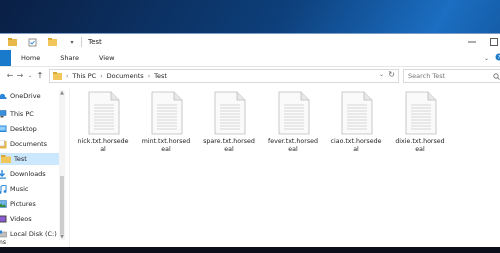  What do you see at coordinates (492, 58) in the screenshot?
I see `ribbon-right-controls: ⌄ ?` at bounding box center [492, 58].